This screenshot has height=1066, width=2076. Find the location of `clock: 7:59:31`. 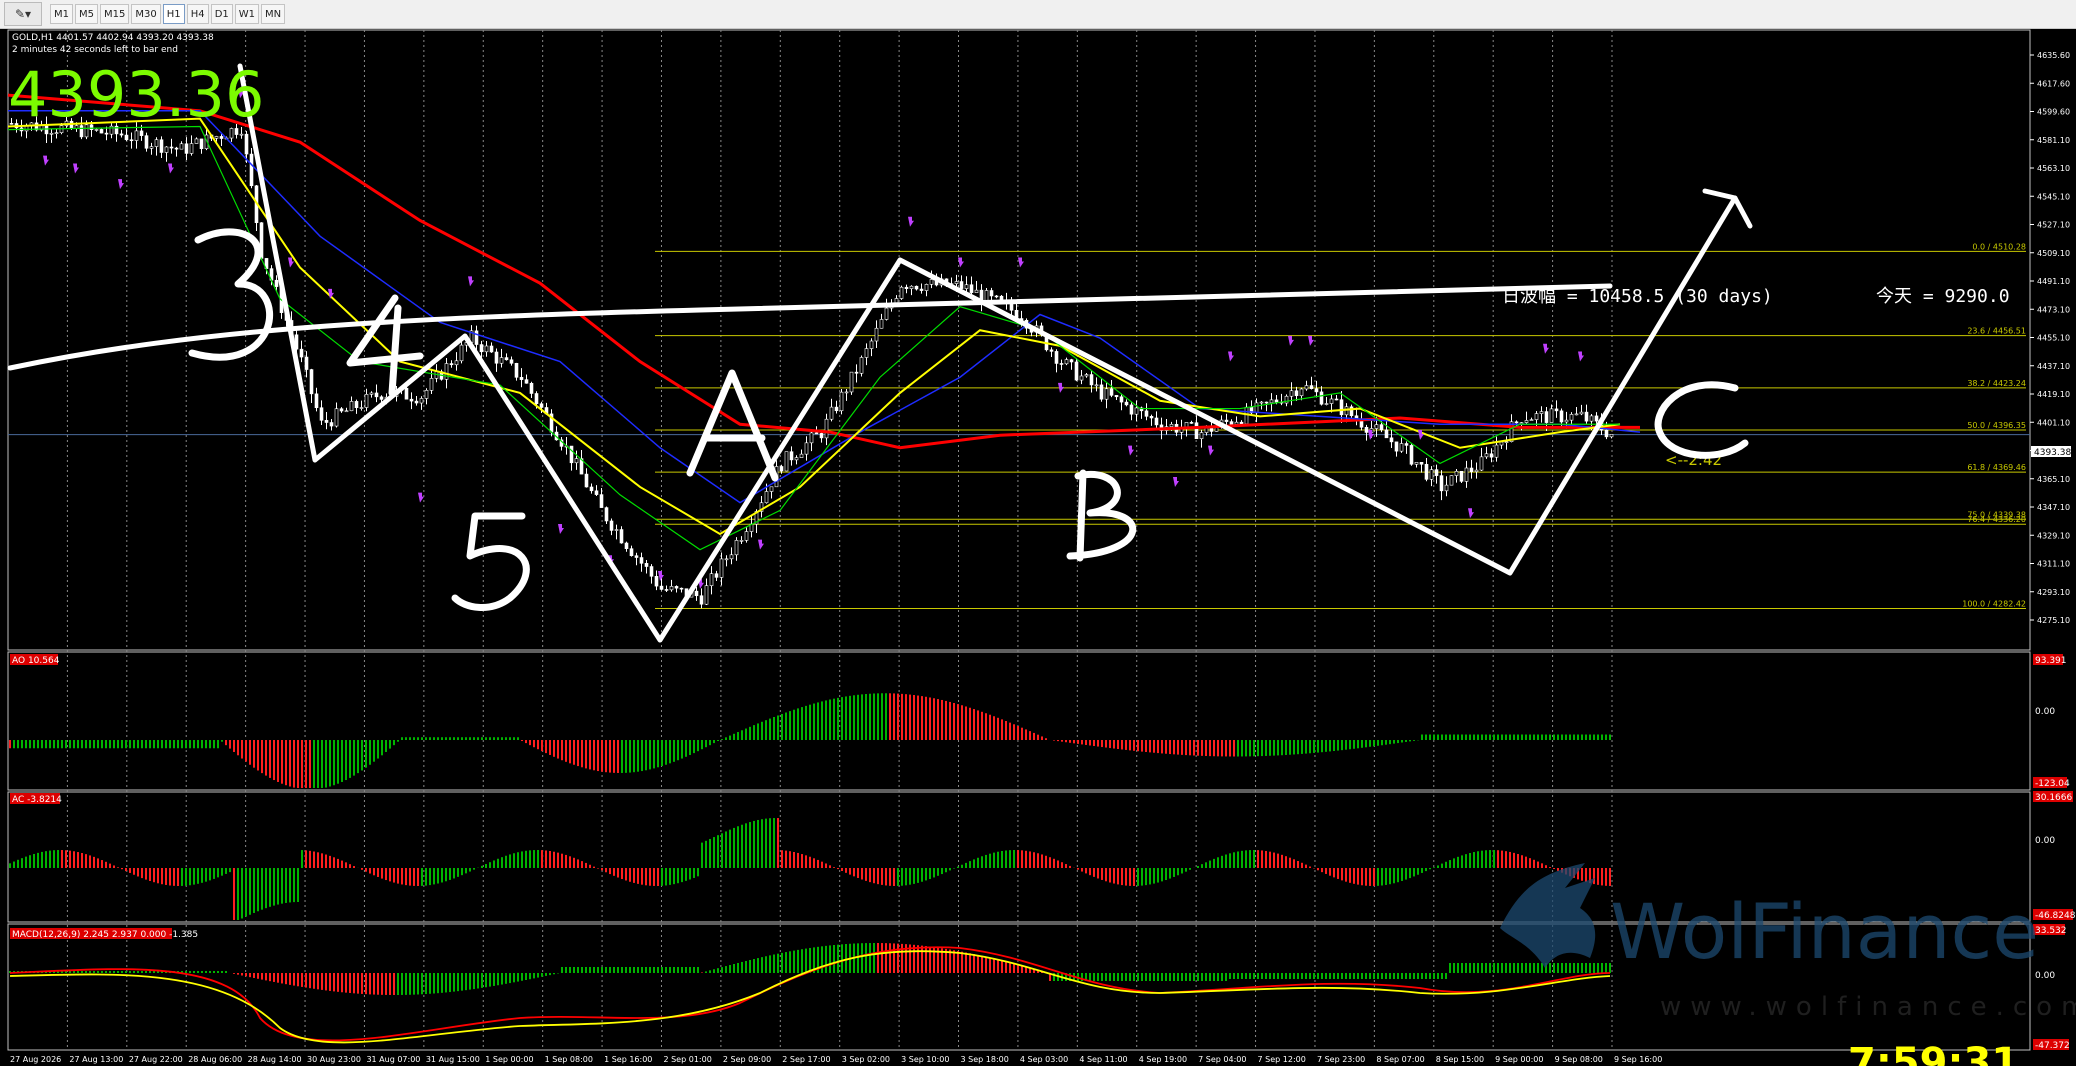

clock: 7:59:31 is located at coordinates (1933, 1053).